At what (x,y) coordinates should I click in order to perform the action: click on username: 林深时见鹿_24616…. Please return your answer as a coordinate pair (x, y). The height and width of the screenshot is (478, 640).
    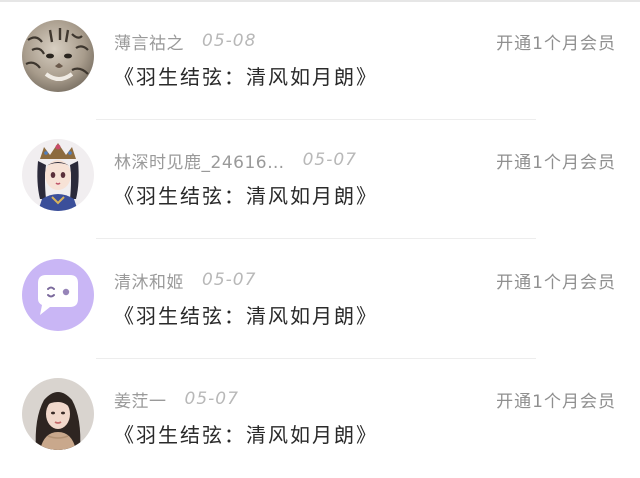
    Looking at the image, I should click on (199, 160).